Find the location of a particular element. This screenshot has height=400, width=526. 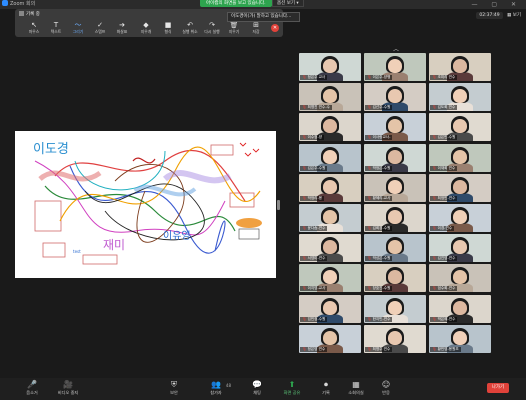

participants-button: 👥 참가자 48 is located at coordinates (216, 388).